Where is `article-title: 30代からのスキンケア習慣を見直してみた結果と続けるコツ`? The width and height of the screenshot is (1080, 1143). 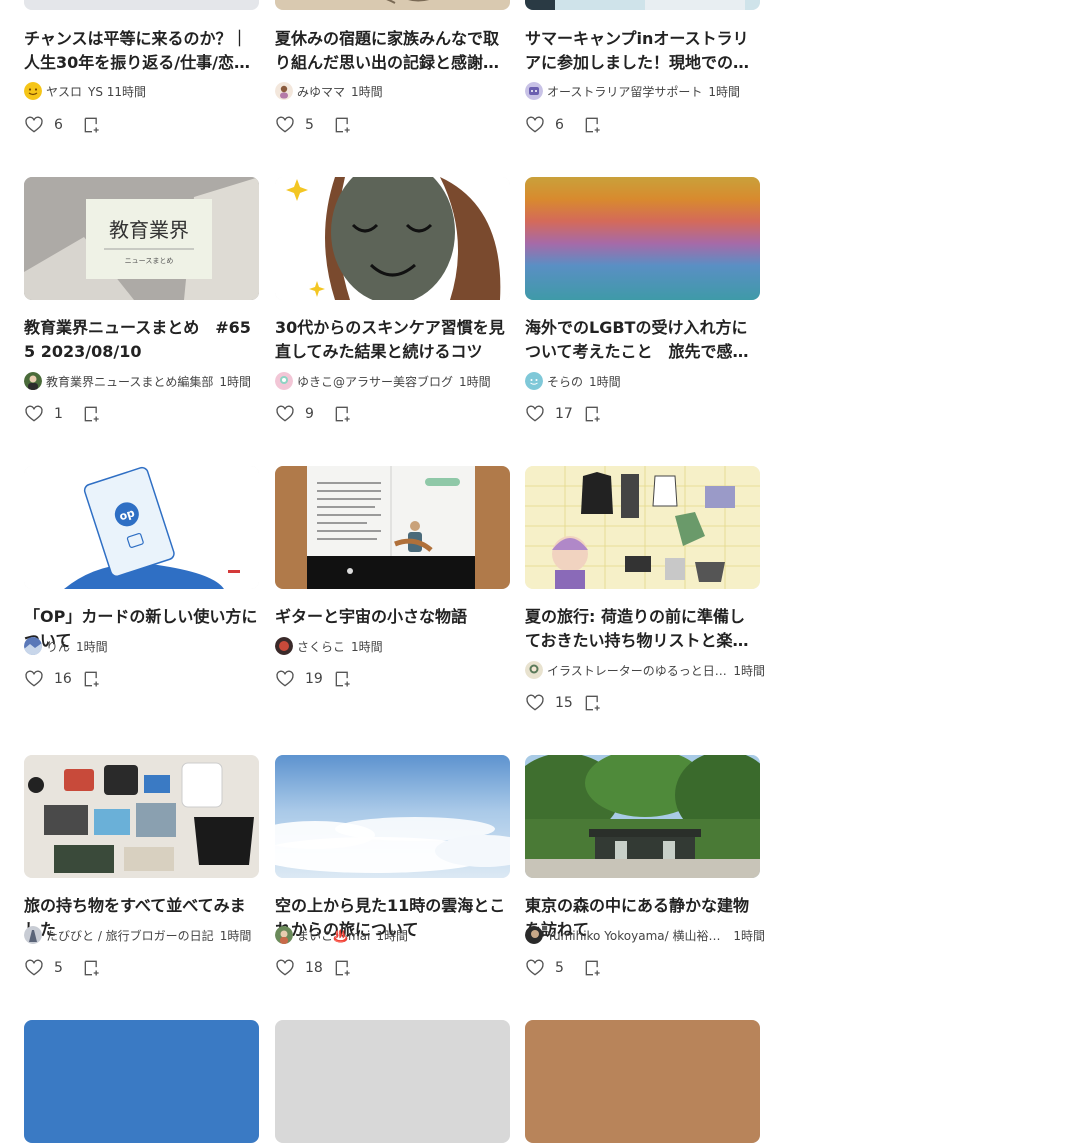
article-title: 30代からのスキンケア習慣を見直してみた結果と続けるコツ is located at coordinates (392, 340).